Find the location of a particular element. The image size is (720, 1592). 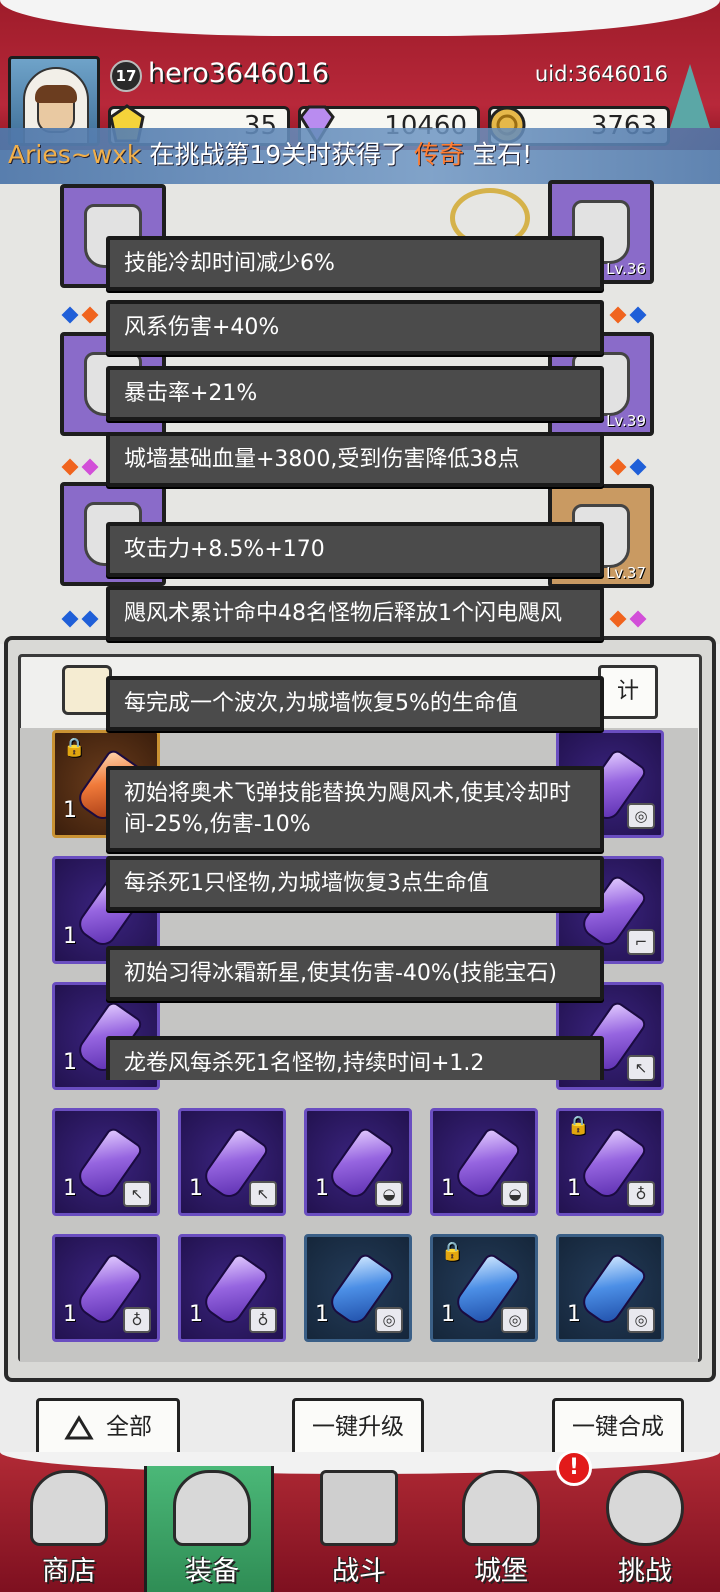

attribute-line: 攻击力+8.5%+170 is located at coordinates (355, 549).